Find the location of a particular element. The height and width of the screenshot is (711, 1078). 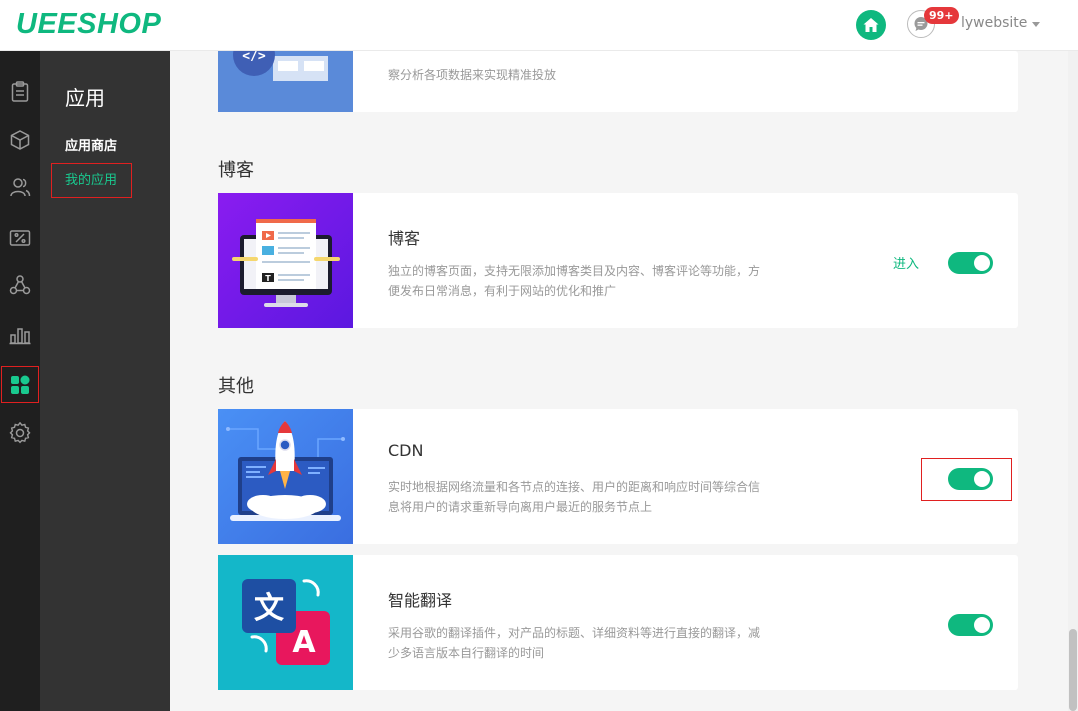

sidebar-item-promotions is located at coordinates (20, 238).